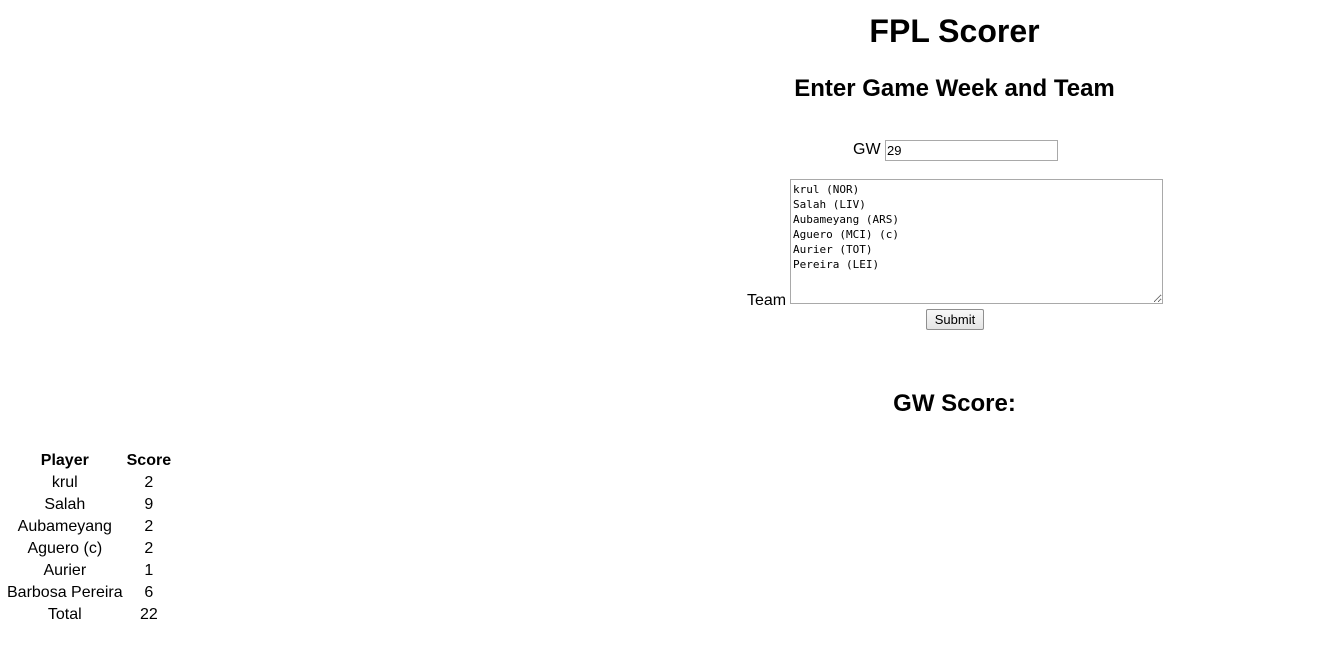  What do you see at coordinates (148, 614) in the screenshot?
I see `total-score-cell: 22` at bounding box center [148, 614].